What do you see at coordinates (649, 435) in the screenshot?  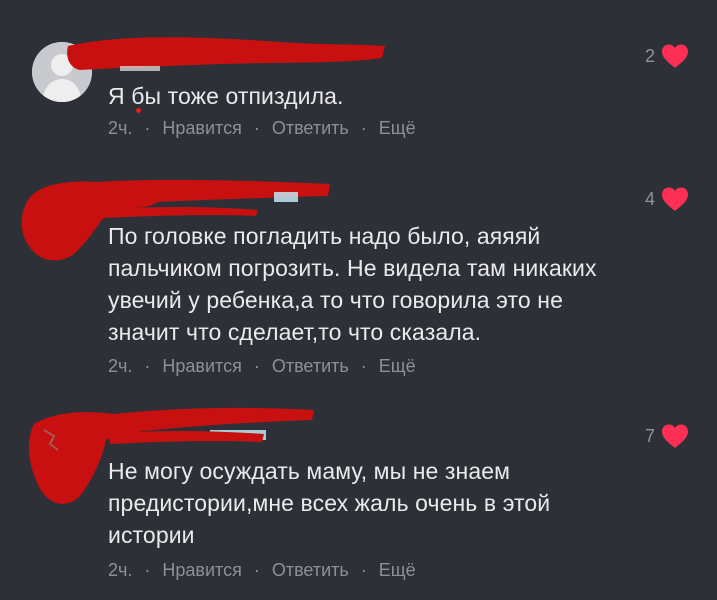 I see `like-count: 7` at bounding box center [649, 435].